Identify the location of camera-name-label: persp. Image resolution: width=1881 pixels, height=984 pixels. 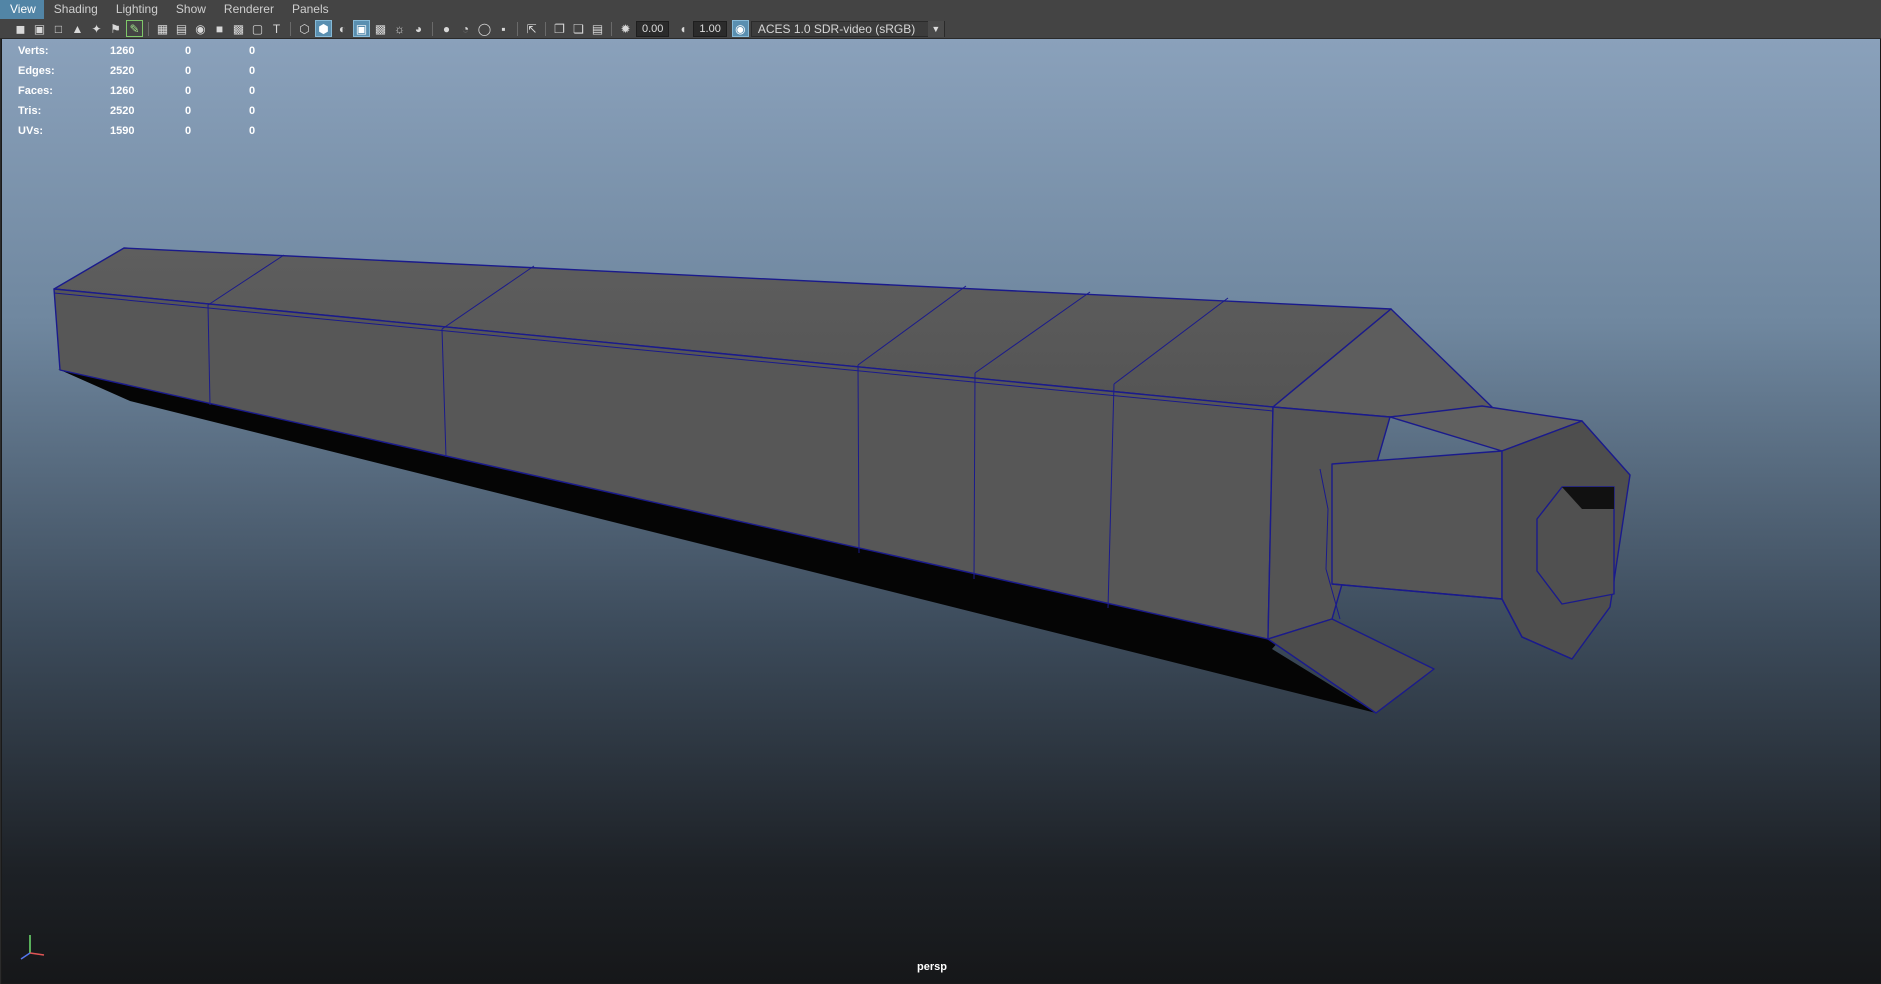
(932, 967).